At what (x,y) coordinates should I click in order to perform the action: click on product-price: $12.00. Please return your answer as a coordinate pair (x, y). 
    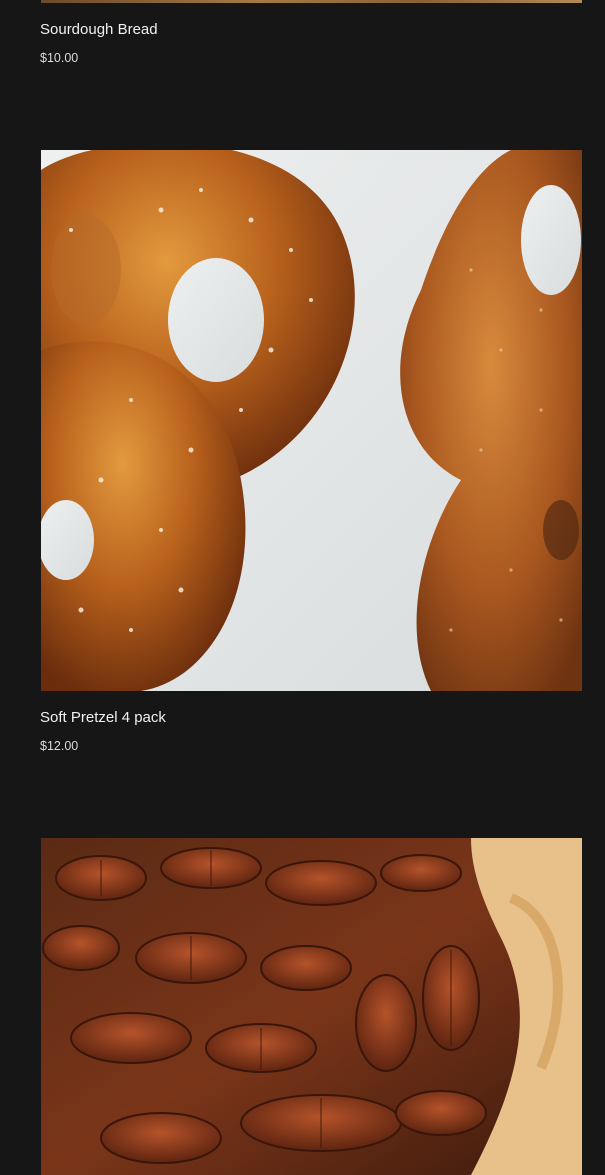
    Looking at the image, I should click on (59, 746).